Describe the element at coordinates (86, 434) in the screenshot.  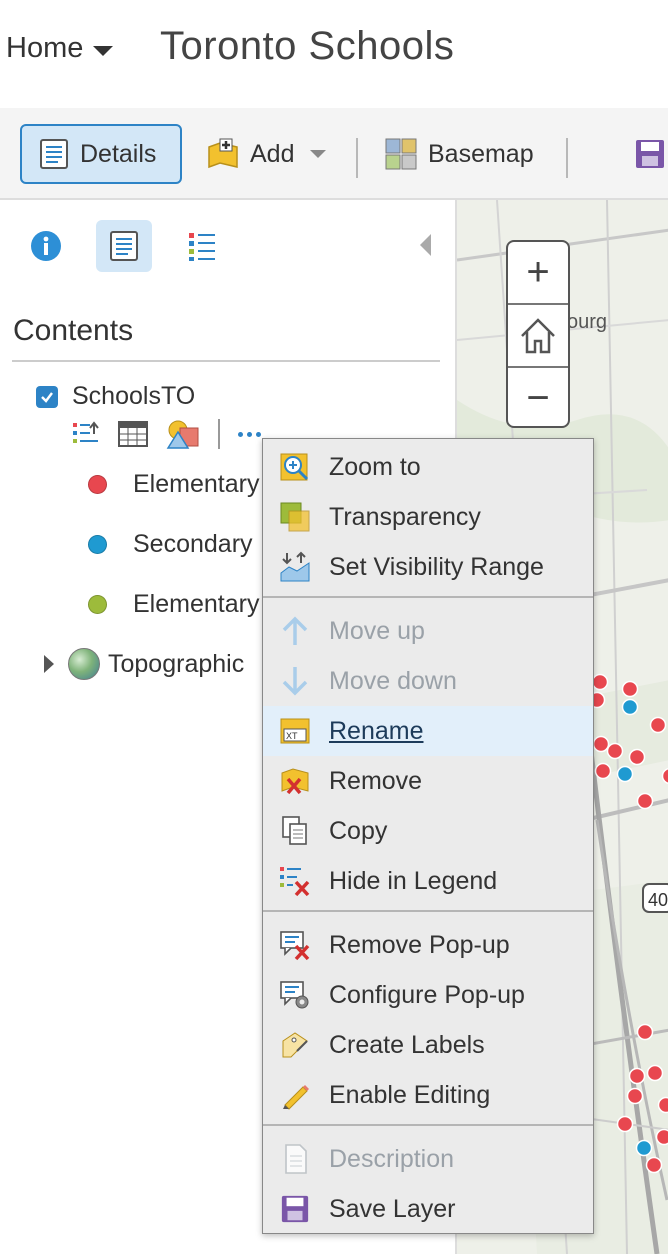
I see `show-legend-icon` at that location.